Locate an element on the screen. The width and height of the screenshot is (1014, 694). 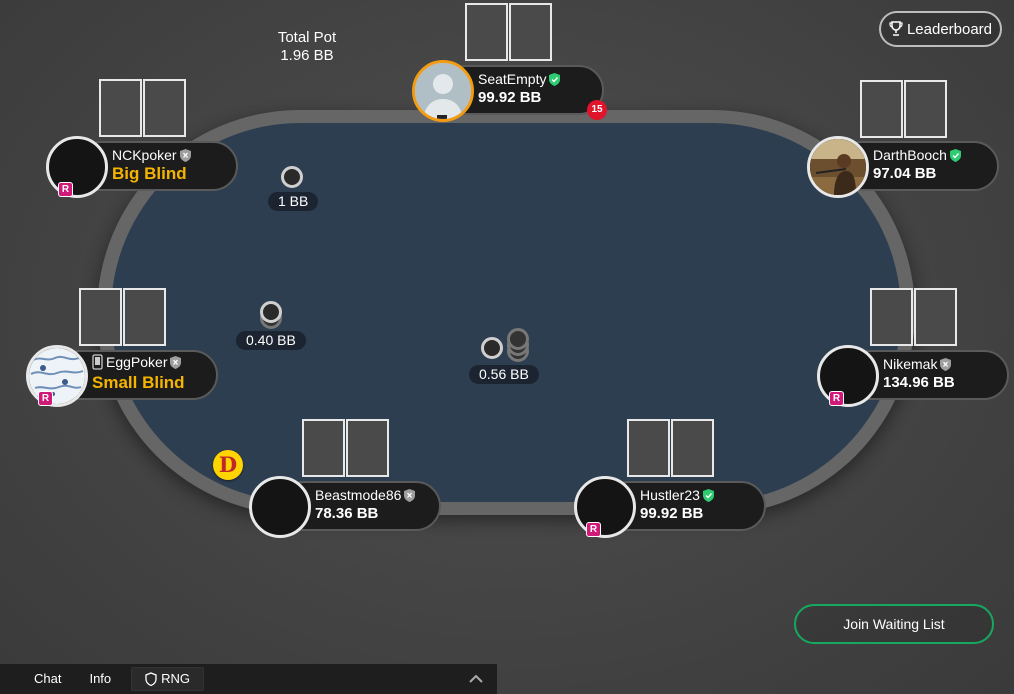
player-name: Hustler23 is located at coordinates (677, 495).